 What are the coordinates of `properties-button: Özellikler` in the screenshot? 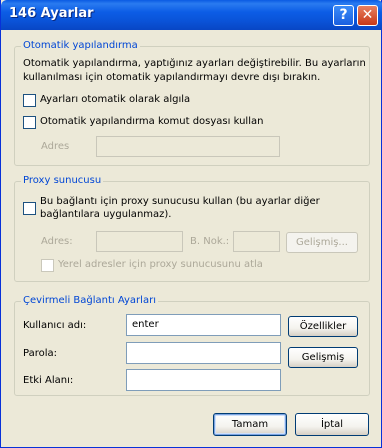 It's located at (323, 326).